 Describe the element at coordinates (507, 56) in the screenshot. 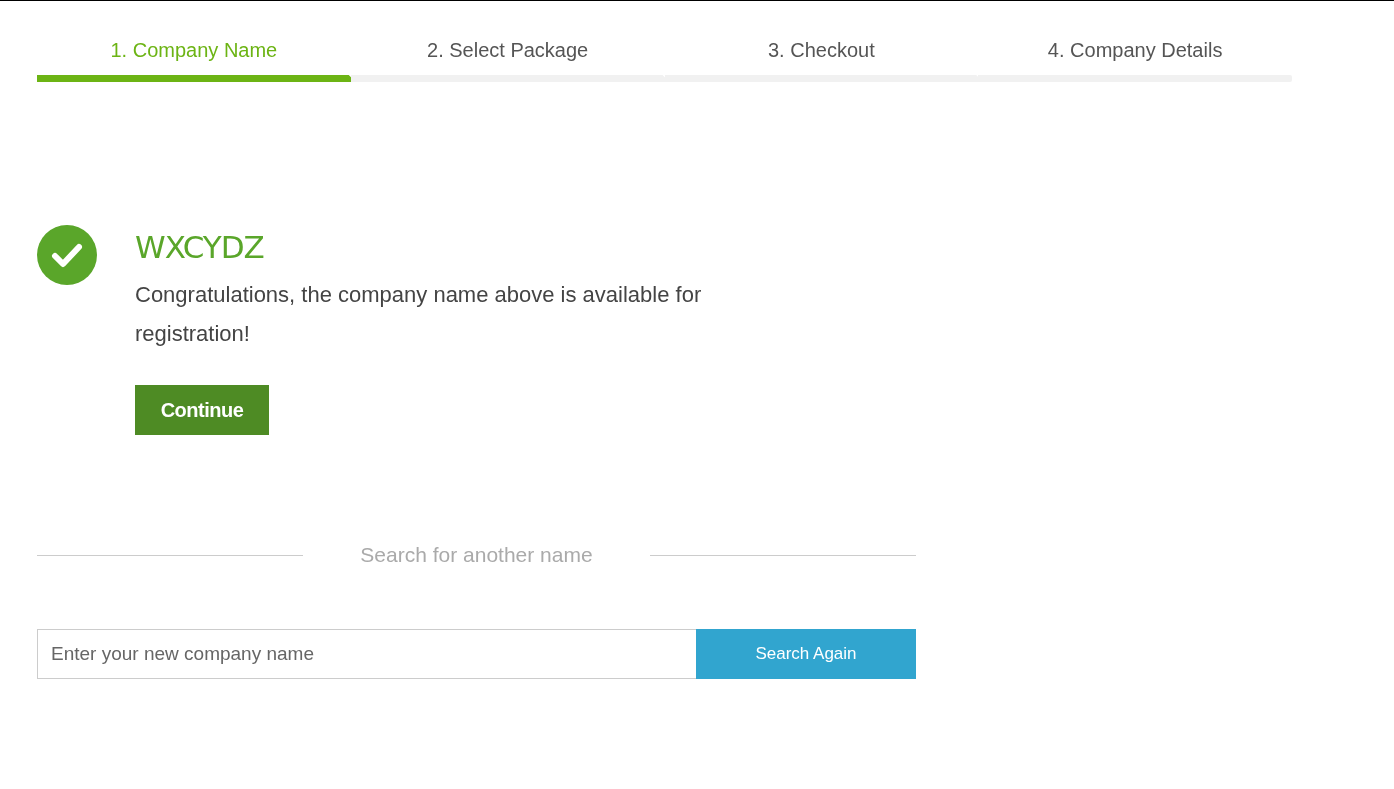

I see `step-tab: 2. Select Package` at that location.